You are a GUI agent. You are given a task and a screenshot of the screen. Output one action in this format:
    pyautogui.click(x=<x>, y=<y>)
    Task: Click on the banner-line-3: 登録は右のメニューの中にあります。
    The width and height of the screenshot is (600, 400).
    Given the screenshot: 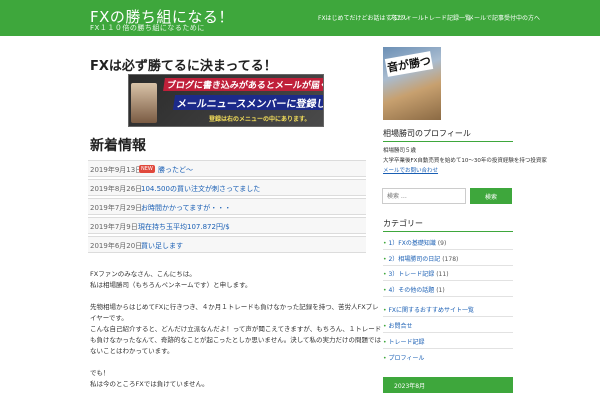 What is the action you would take?
    pyautogui.click(x=260, y=119)
    